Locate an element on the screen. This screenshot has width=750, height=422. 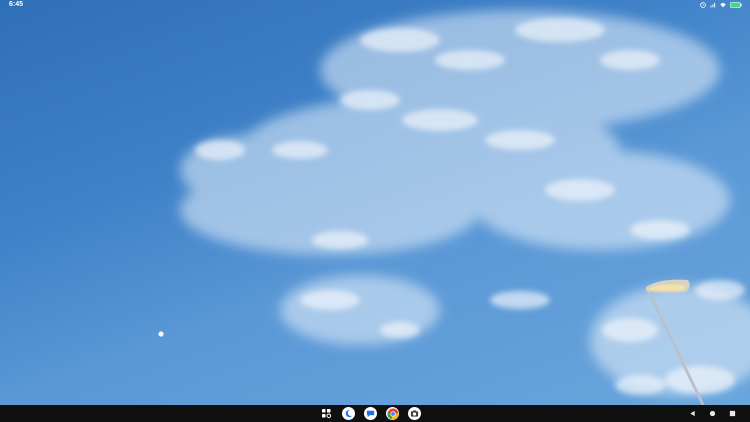
taskbar is located at coordinates (375, 413).